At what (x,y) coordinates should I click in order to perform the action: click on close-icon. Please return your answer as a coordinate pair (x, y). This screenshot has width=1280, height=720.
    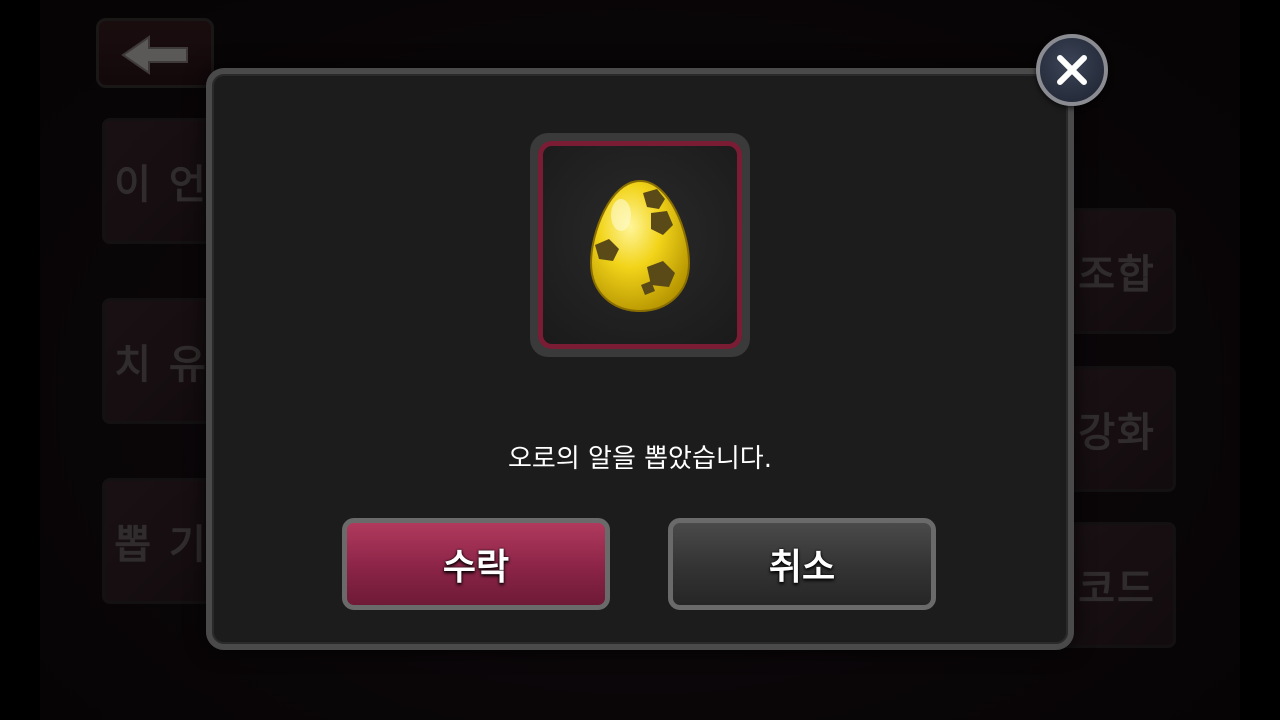
    Looking at the image, I should click on (1072, 70).